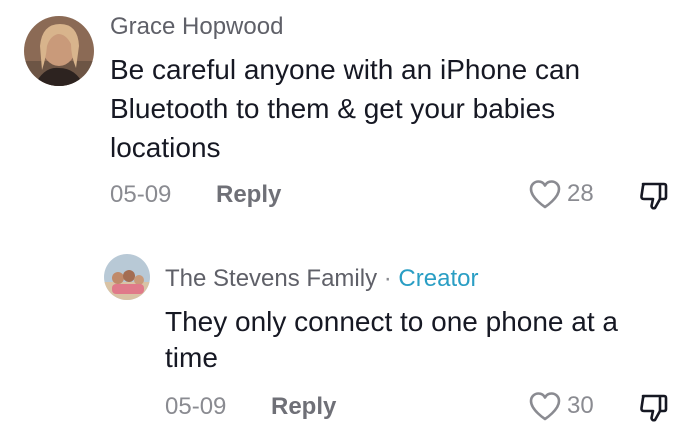  I want to click on comment-date: 05-09, so click(141, 194).